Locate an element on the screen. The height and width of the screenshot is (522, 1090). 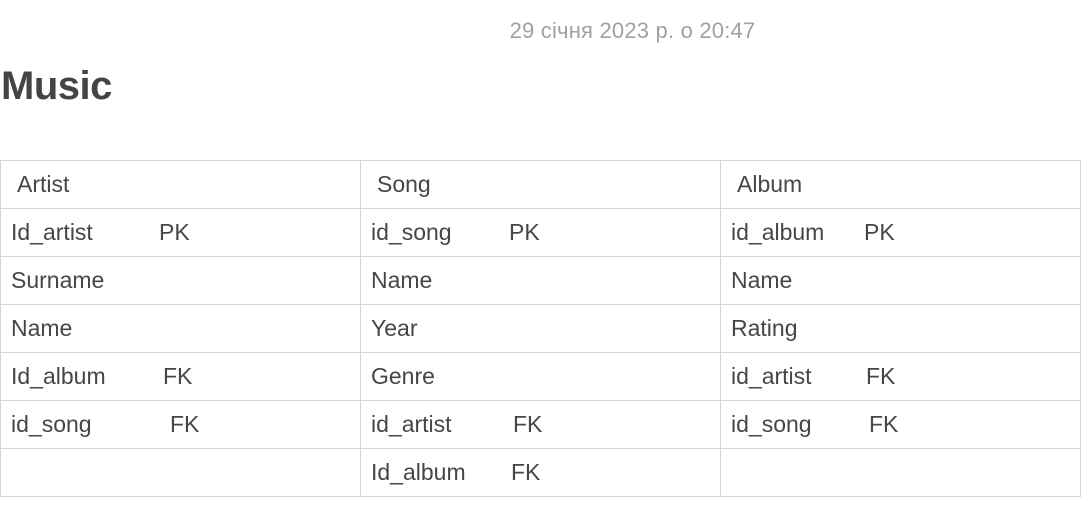
field-name: Id_artist is located at coordinates (52, 232).